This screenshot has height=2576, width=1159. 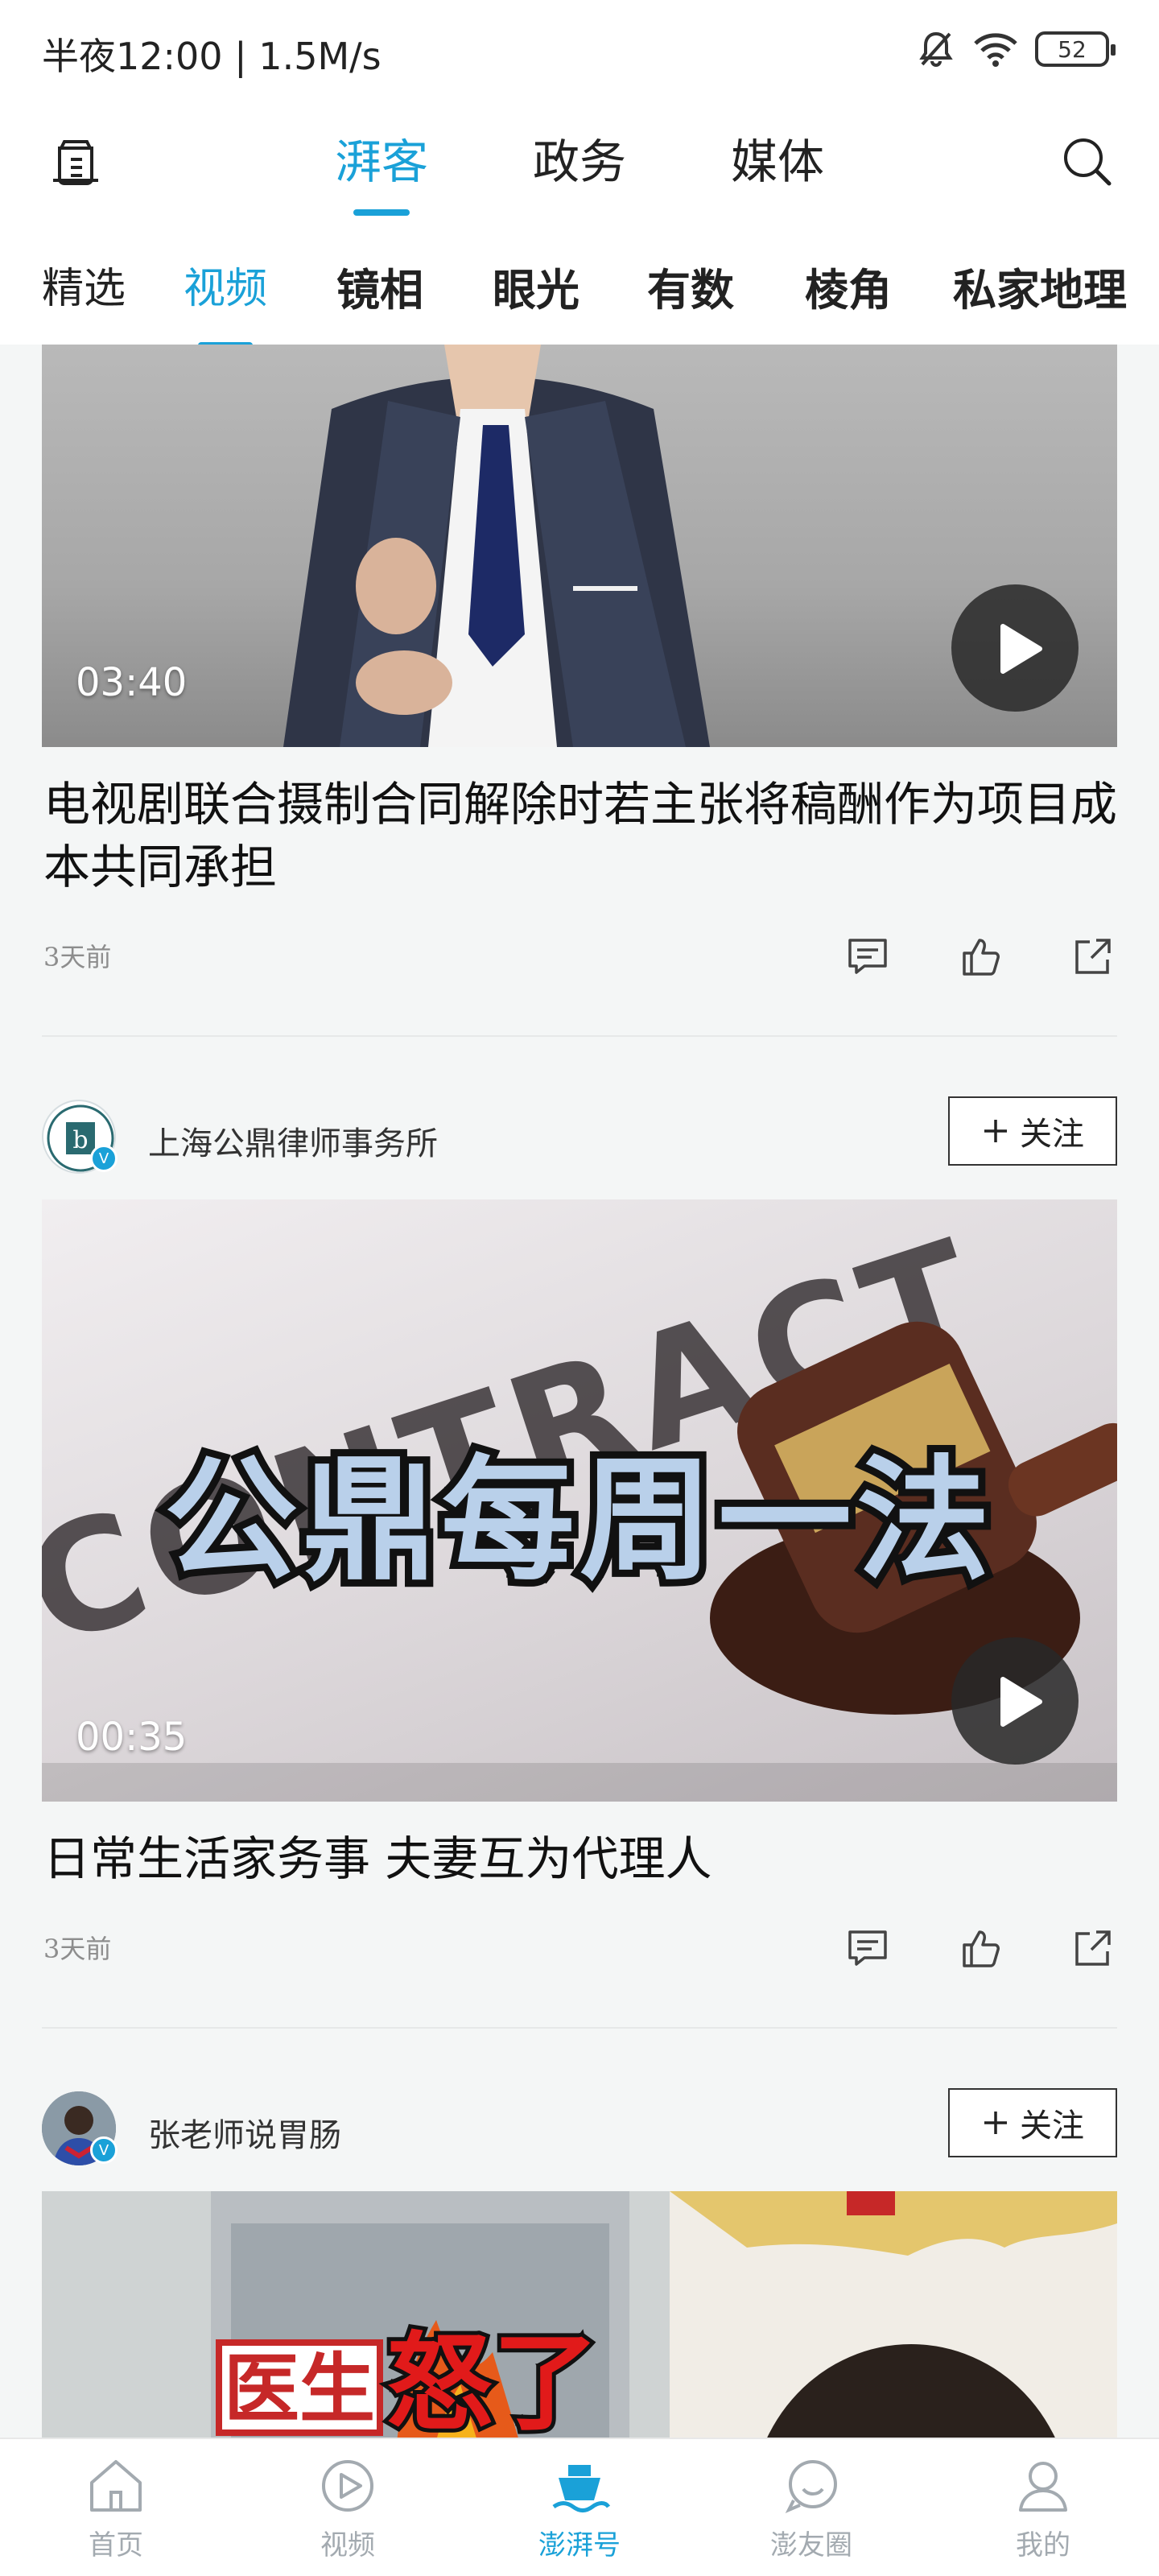 I want to click on tab-zhengwu: 政务, so click(x=579, y=170).